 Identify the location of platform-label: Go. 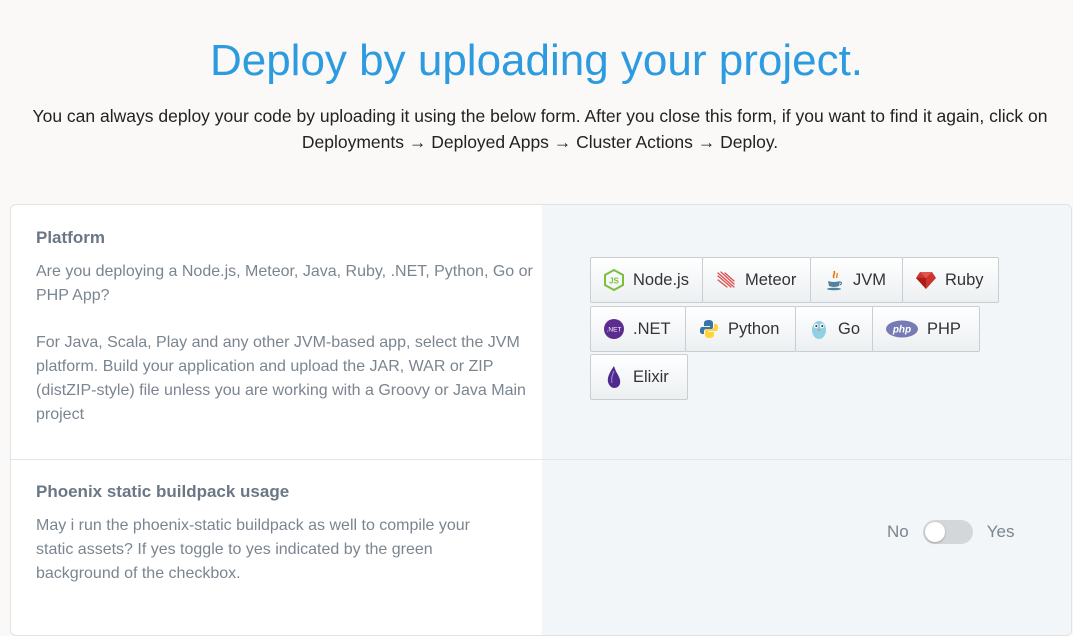
(849, 328).